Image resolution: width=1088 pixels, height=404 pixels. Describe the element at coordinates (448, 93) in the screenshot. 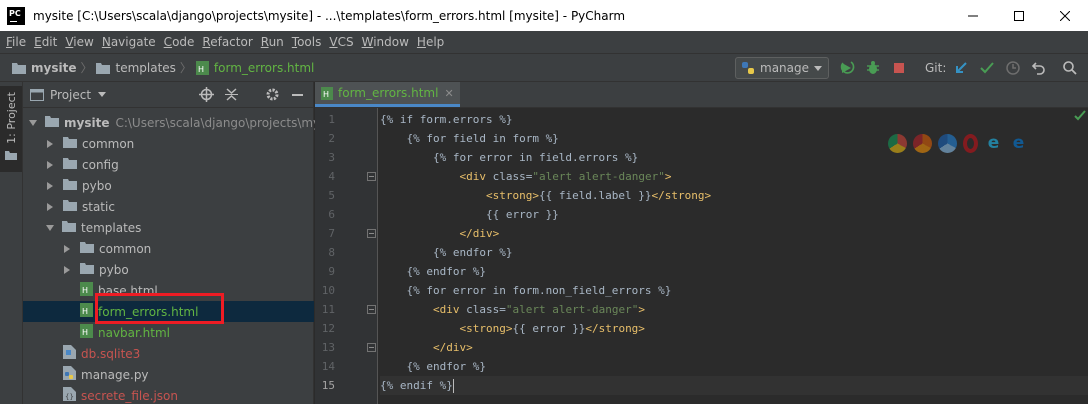

I see `close-tab-icon: ✕` at that location.